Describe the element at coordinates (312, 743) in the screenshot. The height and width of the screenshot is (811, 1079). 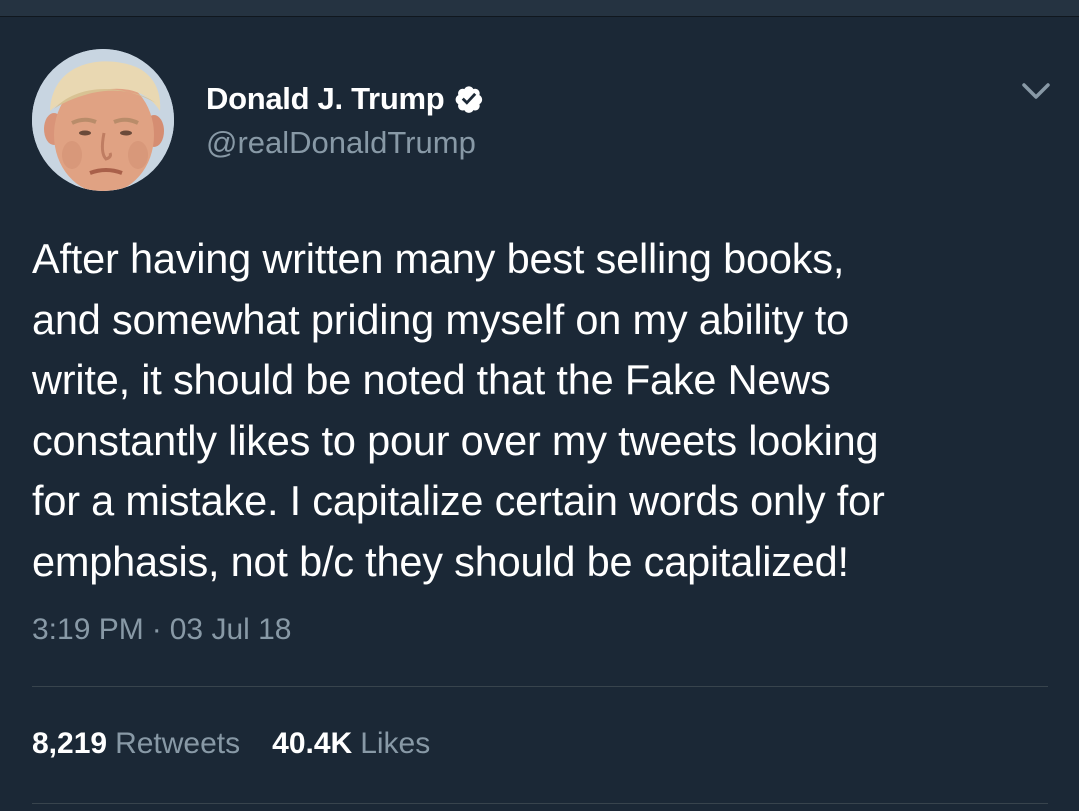
I see `likes-count: 40.4K` at that location.